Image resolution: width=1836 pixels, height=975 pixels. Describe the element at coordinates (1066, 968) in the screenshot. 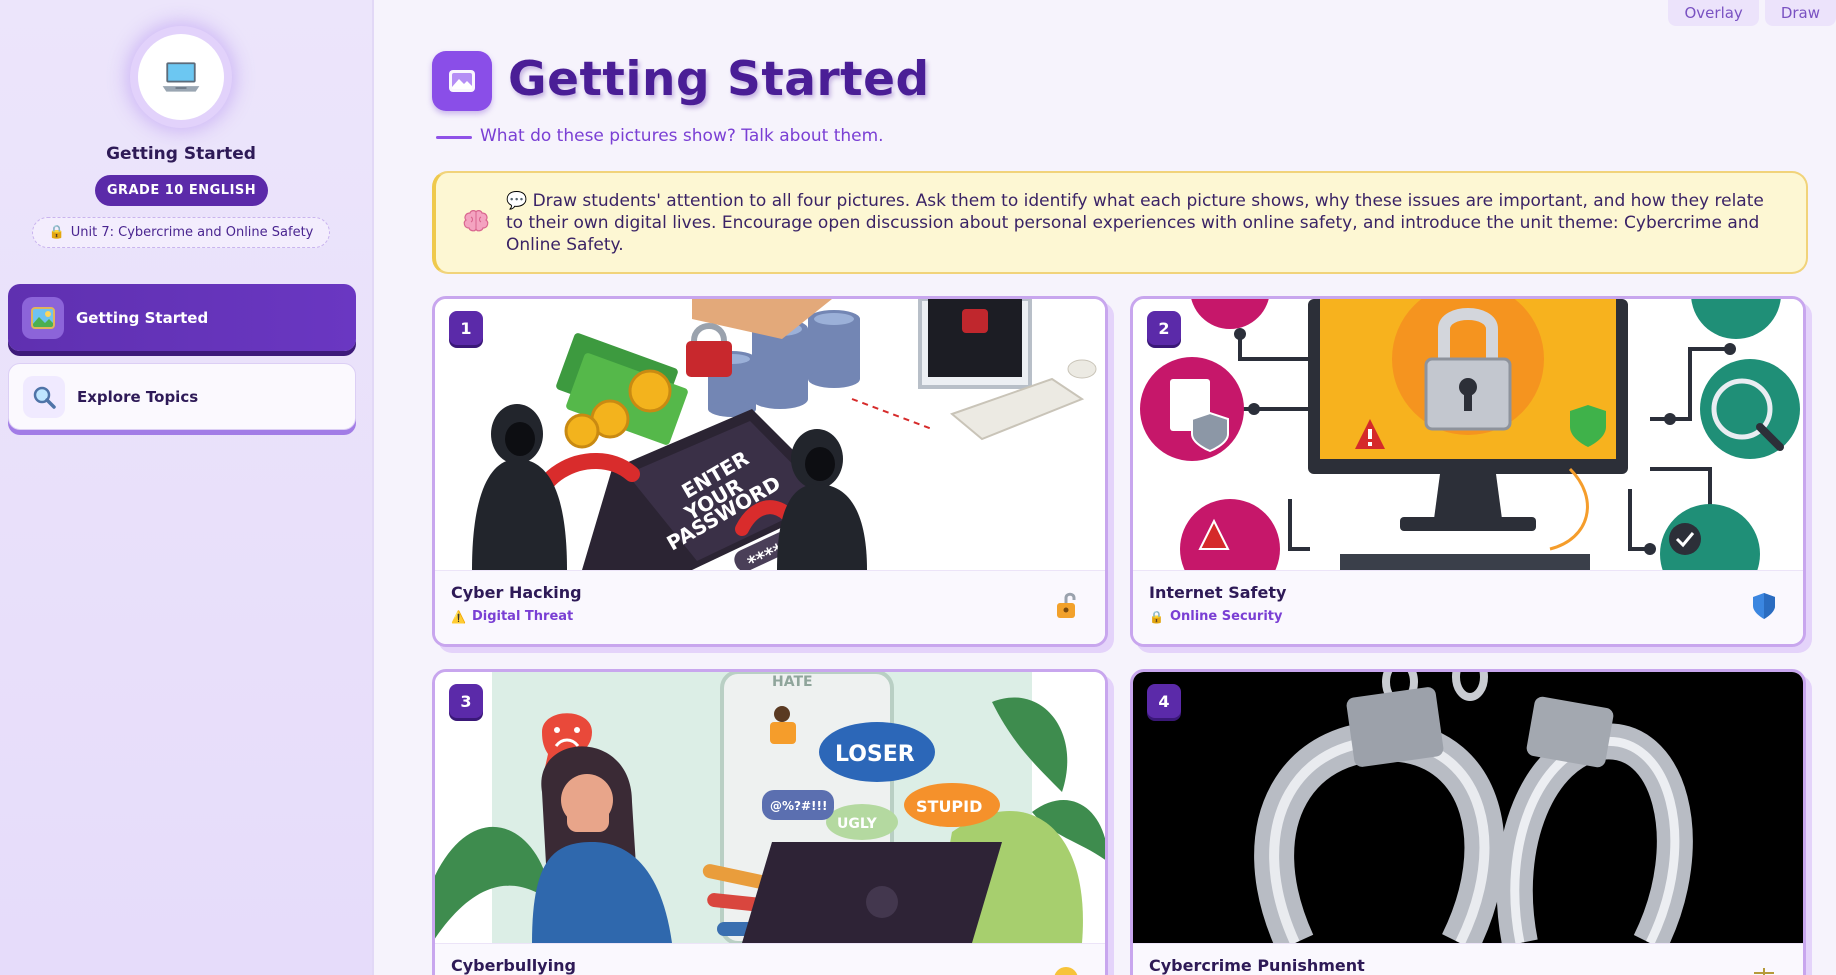

I see `sad-face-icon` at that location.